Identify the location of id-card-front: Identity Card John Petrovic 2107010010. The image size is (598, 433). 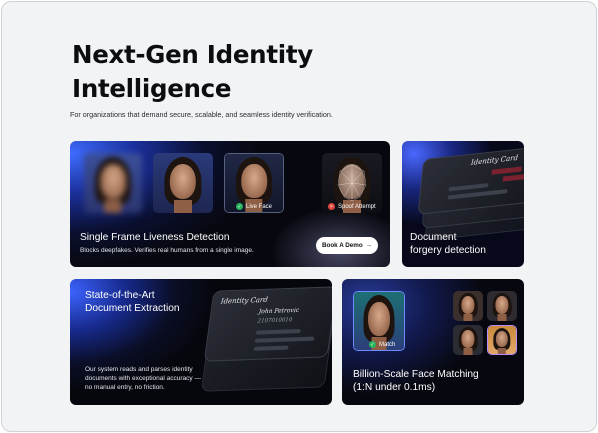
(267, 324).